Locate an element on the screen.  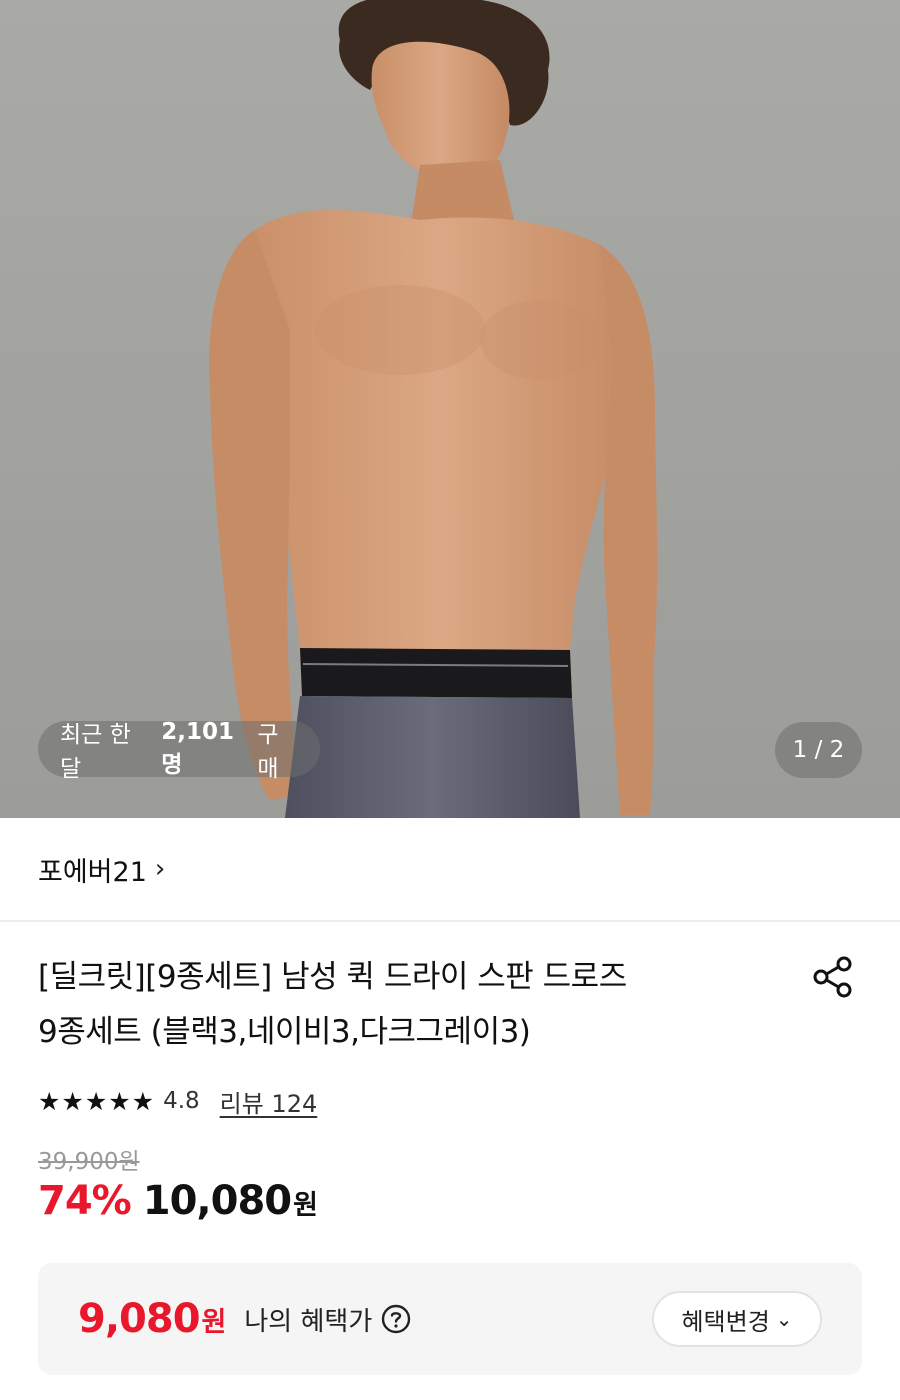
rating-row: ★★★★★ 4.8 리뷰 124 is located at coordinates (177, 1101).